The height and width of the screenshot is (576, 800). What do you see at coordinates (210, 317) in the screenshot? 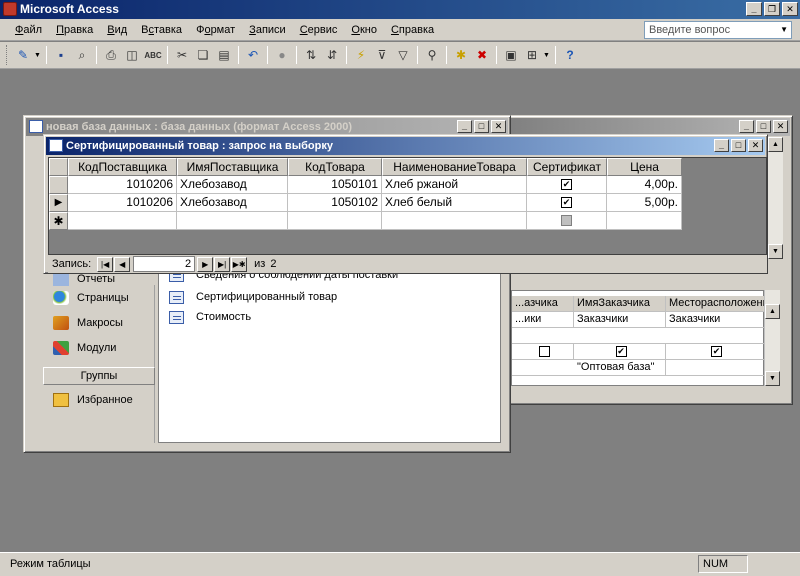
I see `list-item-cost: Стоимость` at bounding box center [210, 317].